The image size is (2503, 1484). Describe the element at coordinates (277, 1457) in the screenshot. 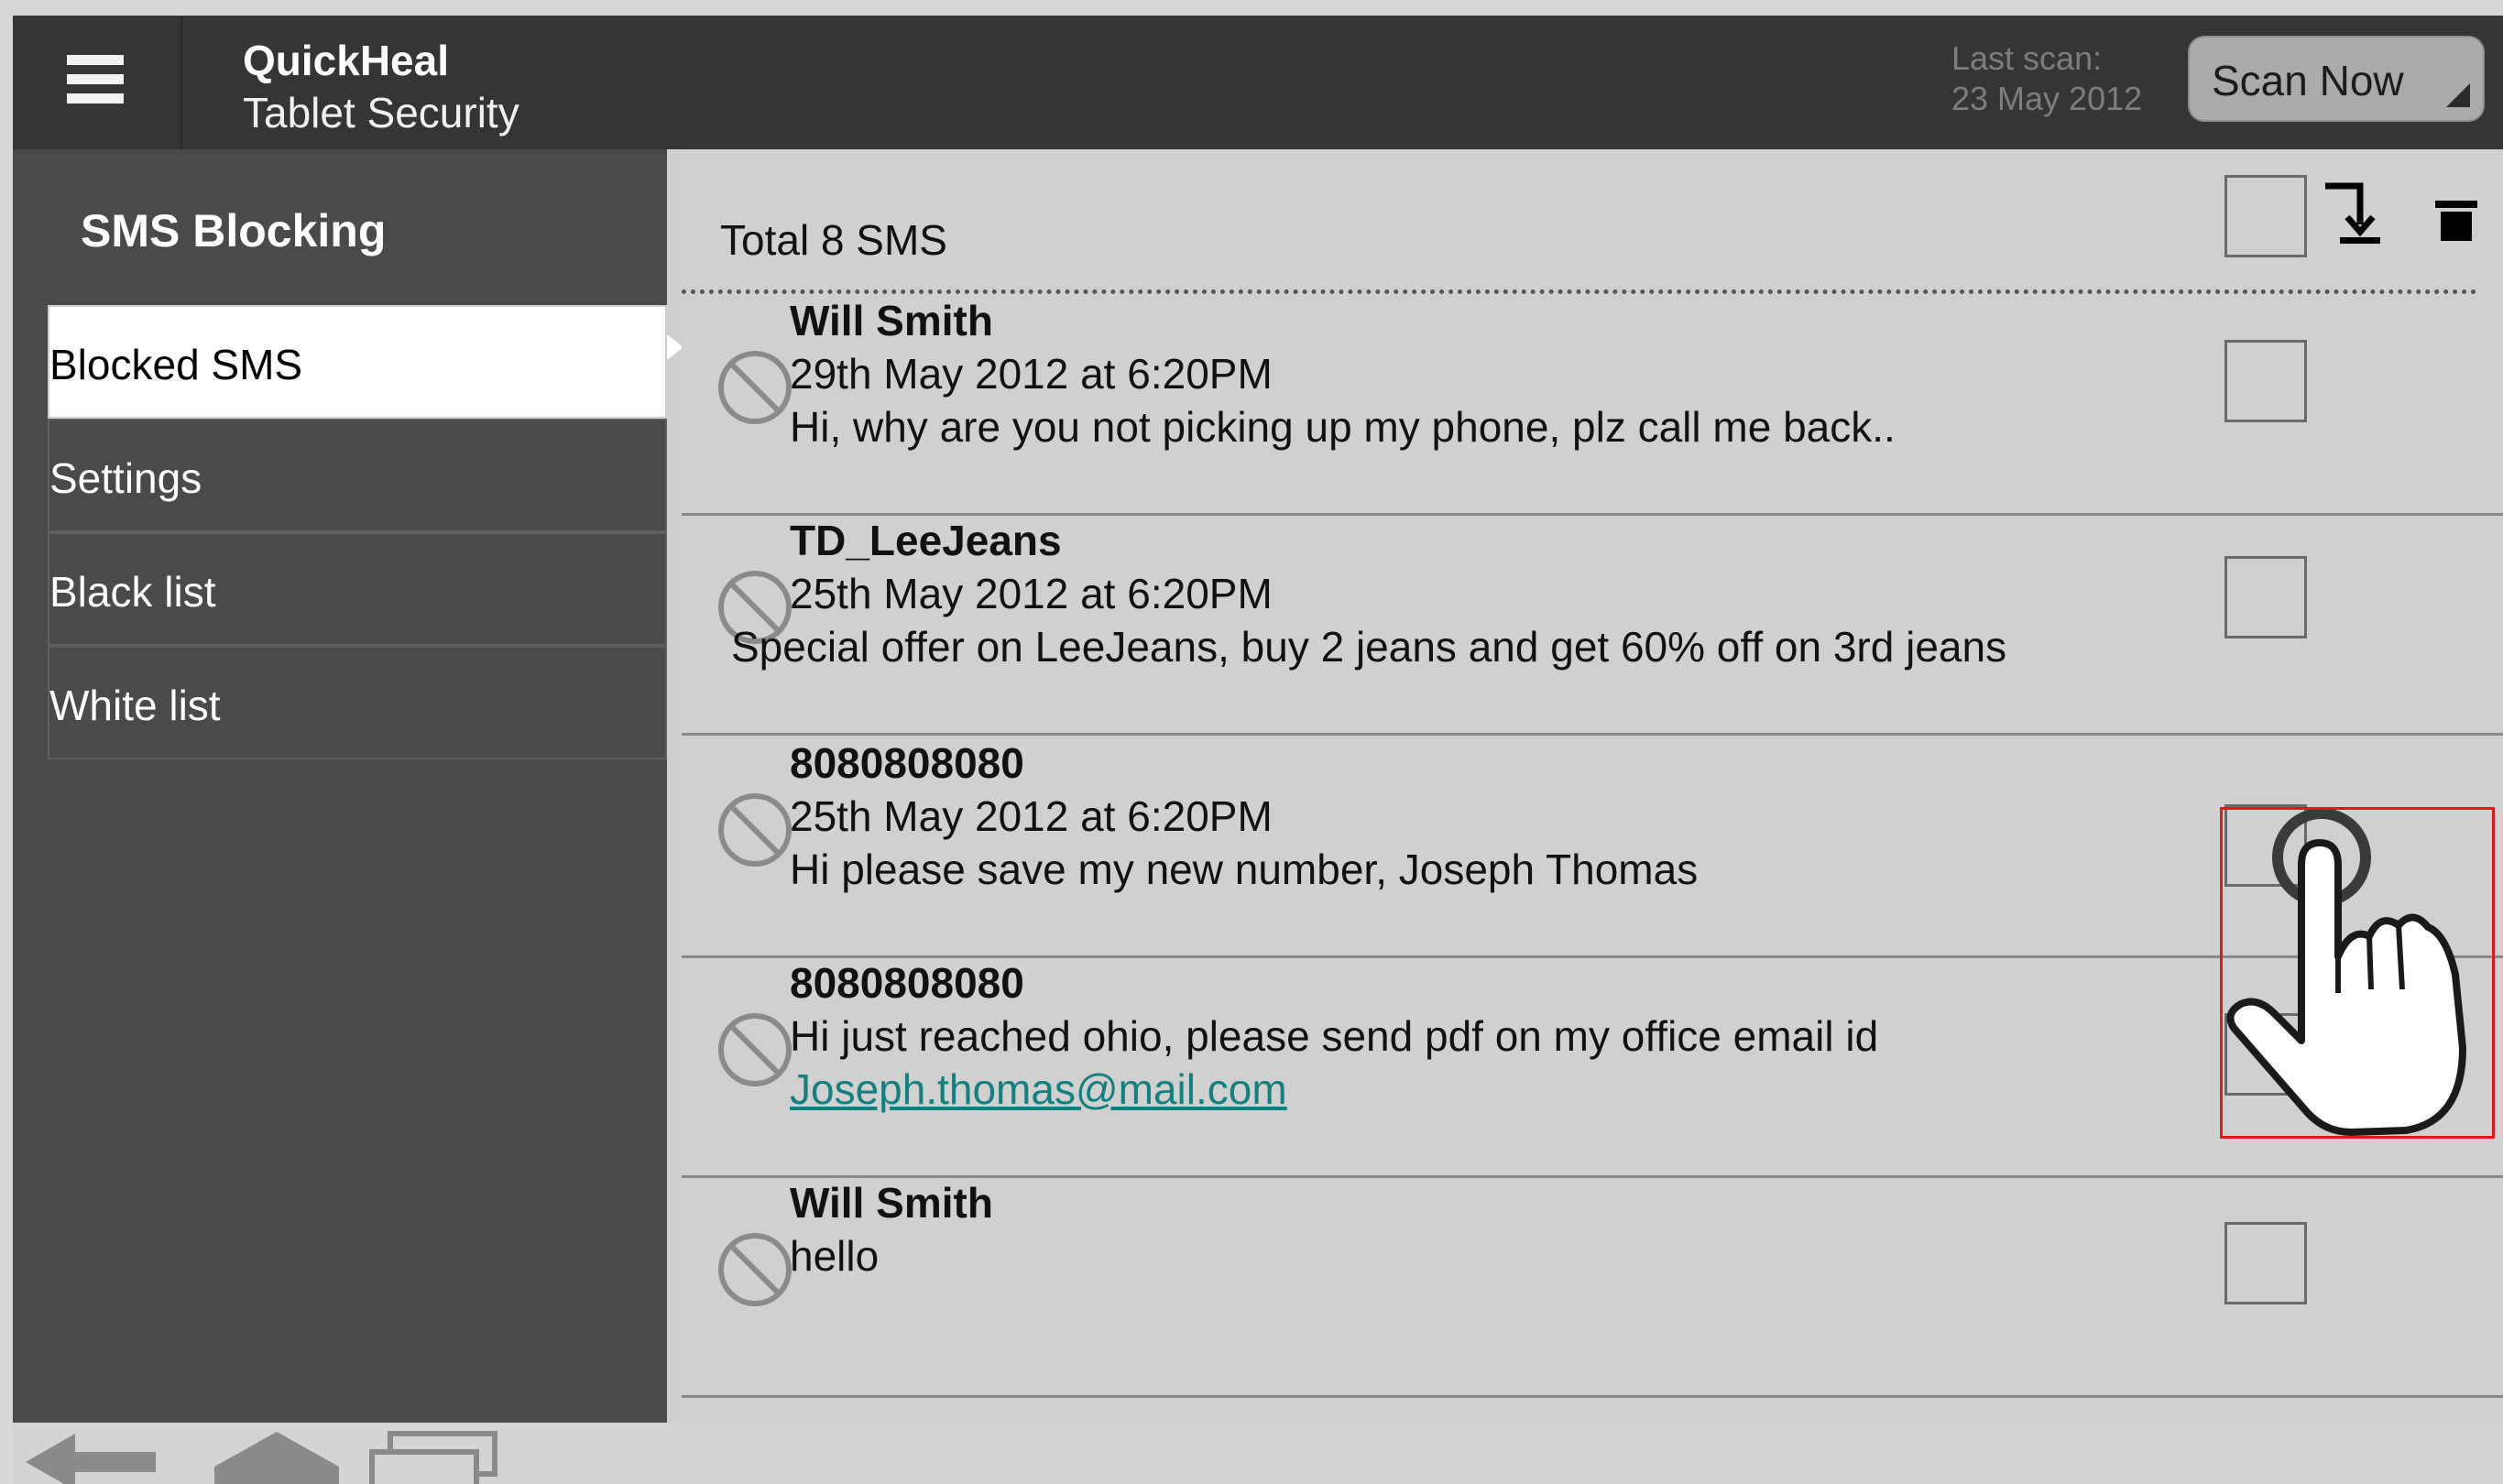

I see `home-icon` at that location.